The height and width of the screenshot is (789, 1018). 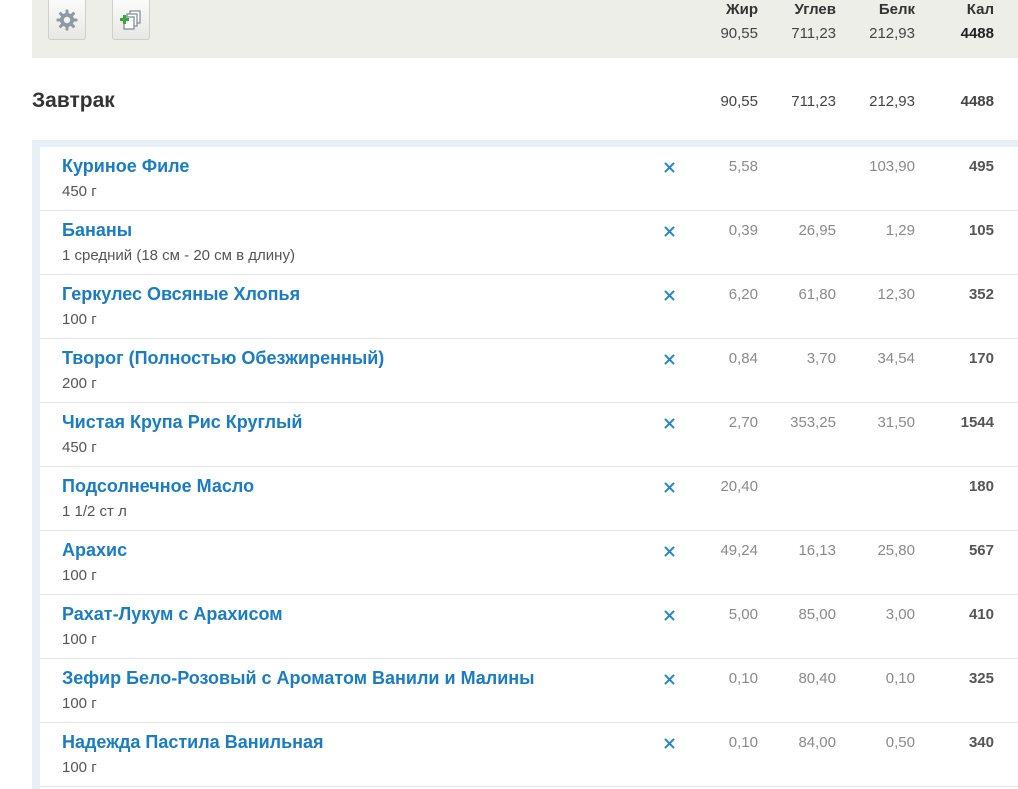 I want to click on food-item-carbs: 84,00, so click(x=817, y=742).